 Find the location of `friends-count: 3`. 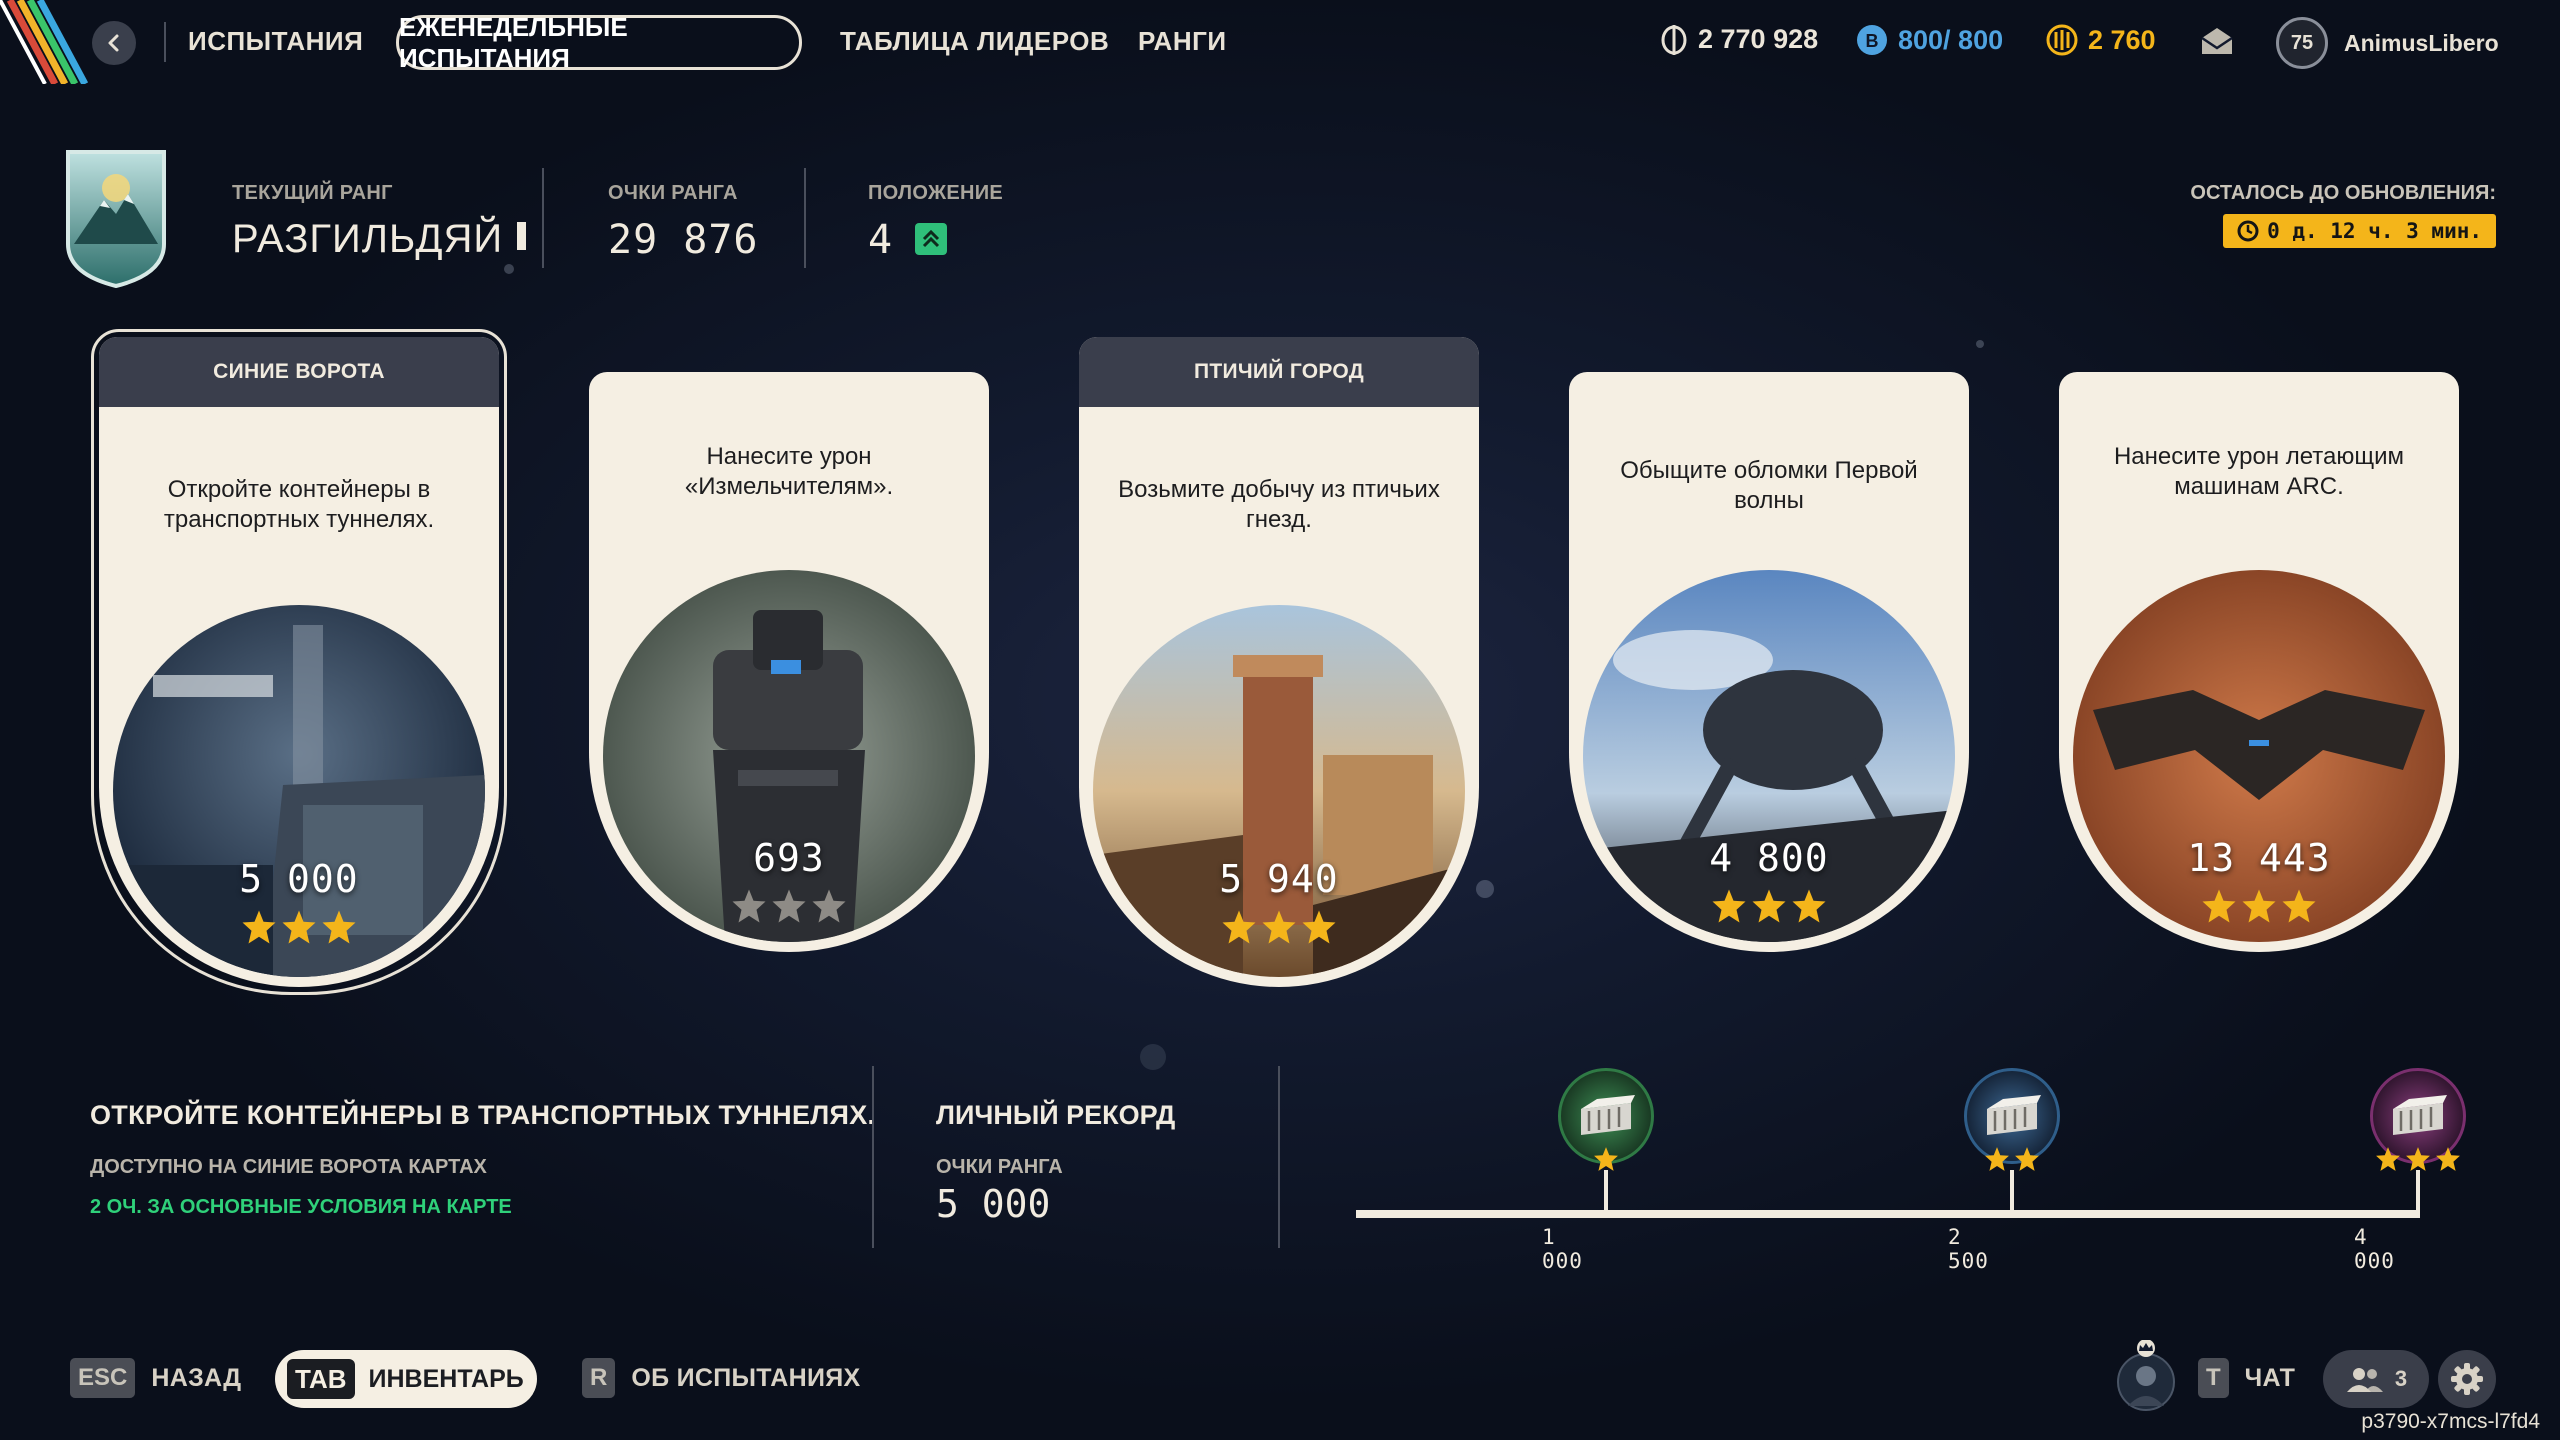

friends-count: 3 is located at coordinates (2401, 1378).